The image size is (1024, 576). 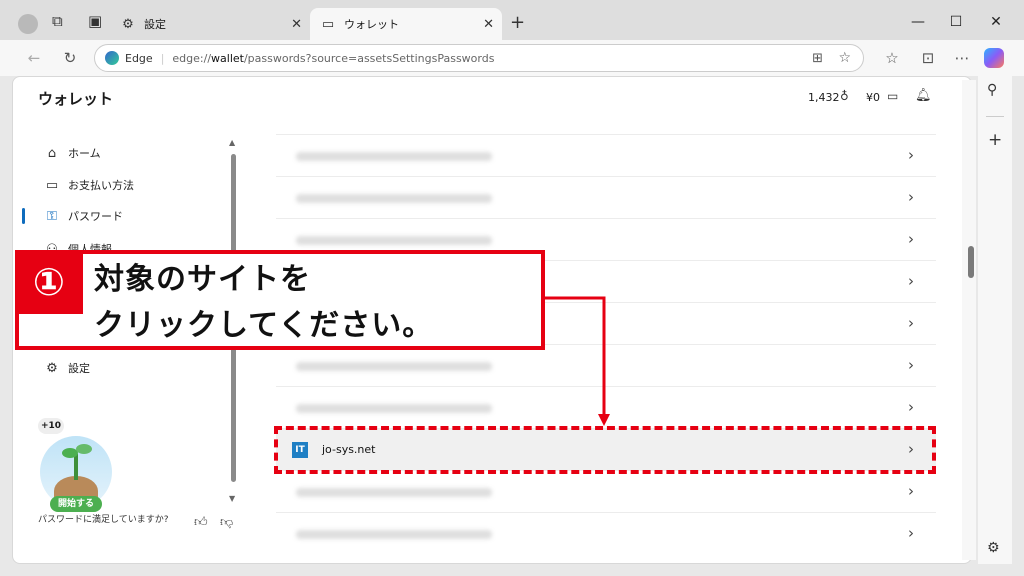 What do you see at coordinates (817, 58) in the screenshot?
I see `apps-icon: ⊞` at bounding box center [817, 58].